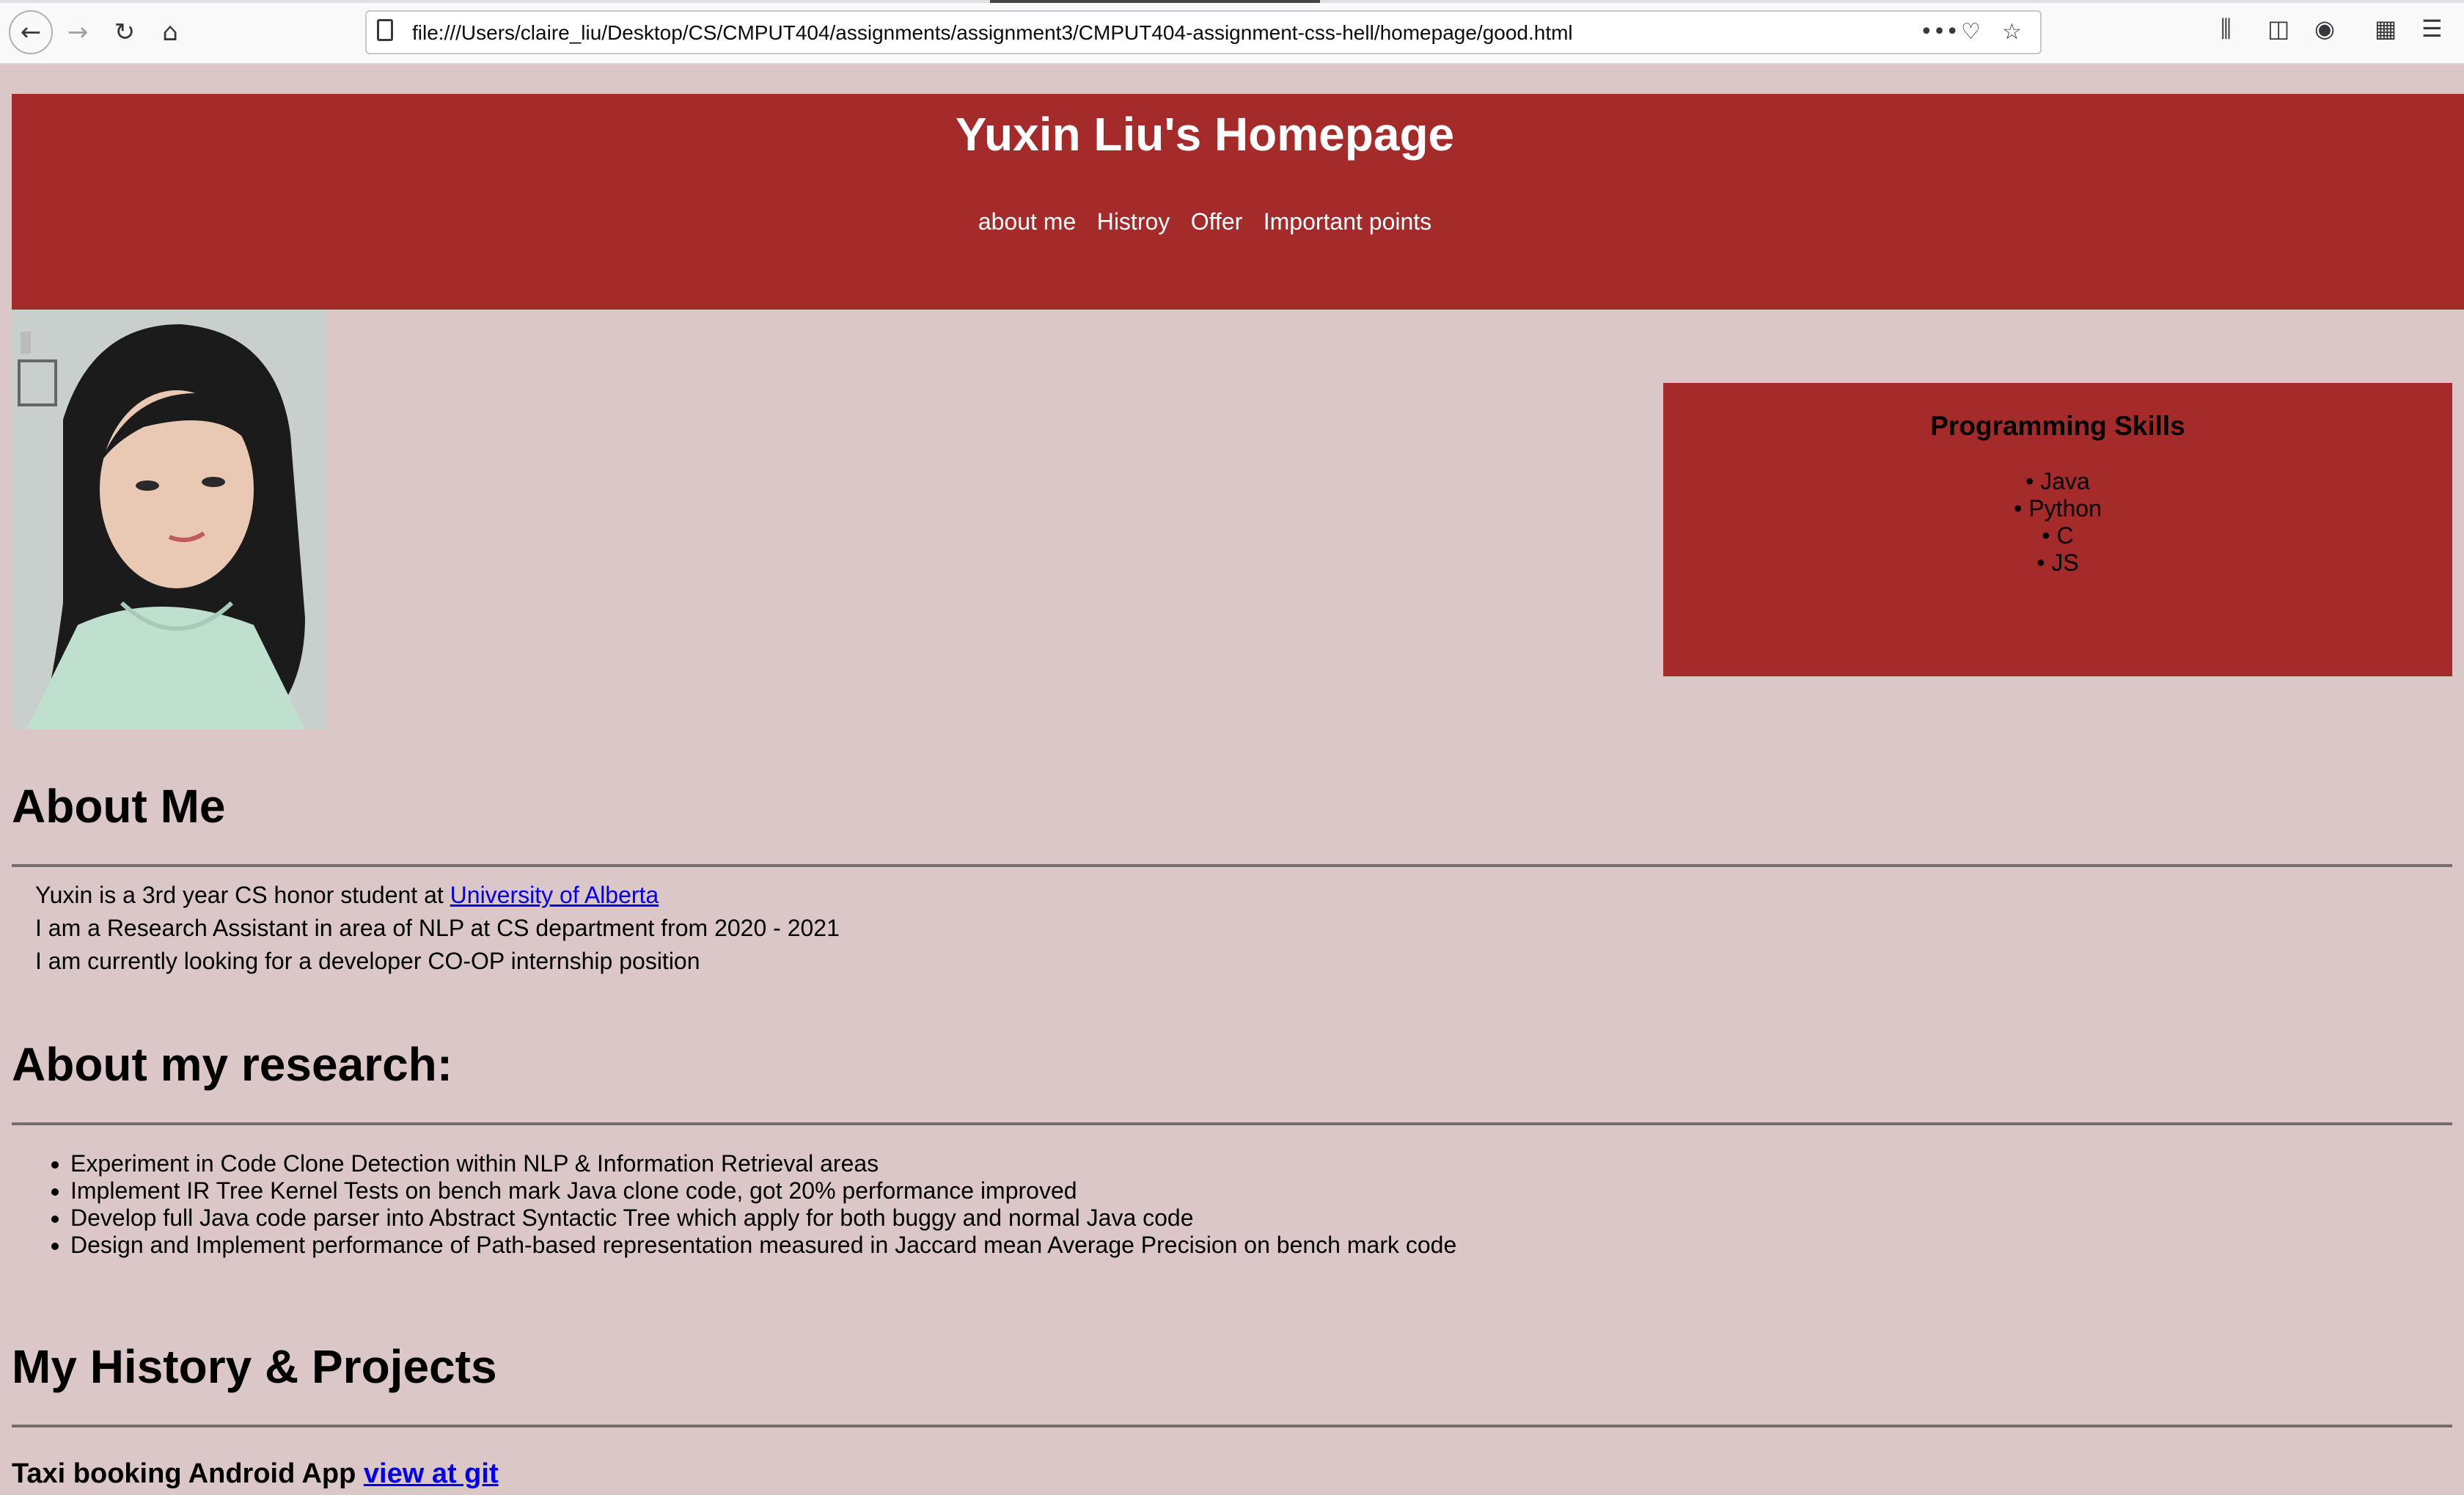 This screenshot has height=1495, width=2464. What do you see at coordinates (1155, 1) in the screenshot?
I see `active-tab-indicator` at bounding box center [1155, 1].